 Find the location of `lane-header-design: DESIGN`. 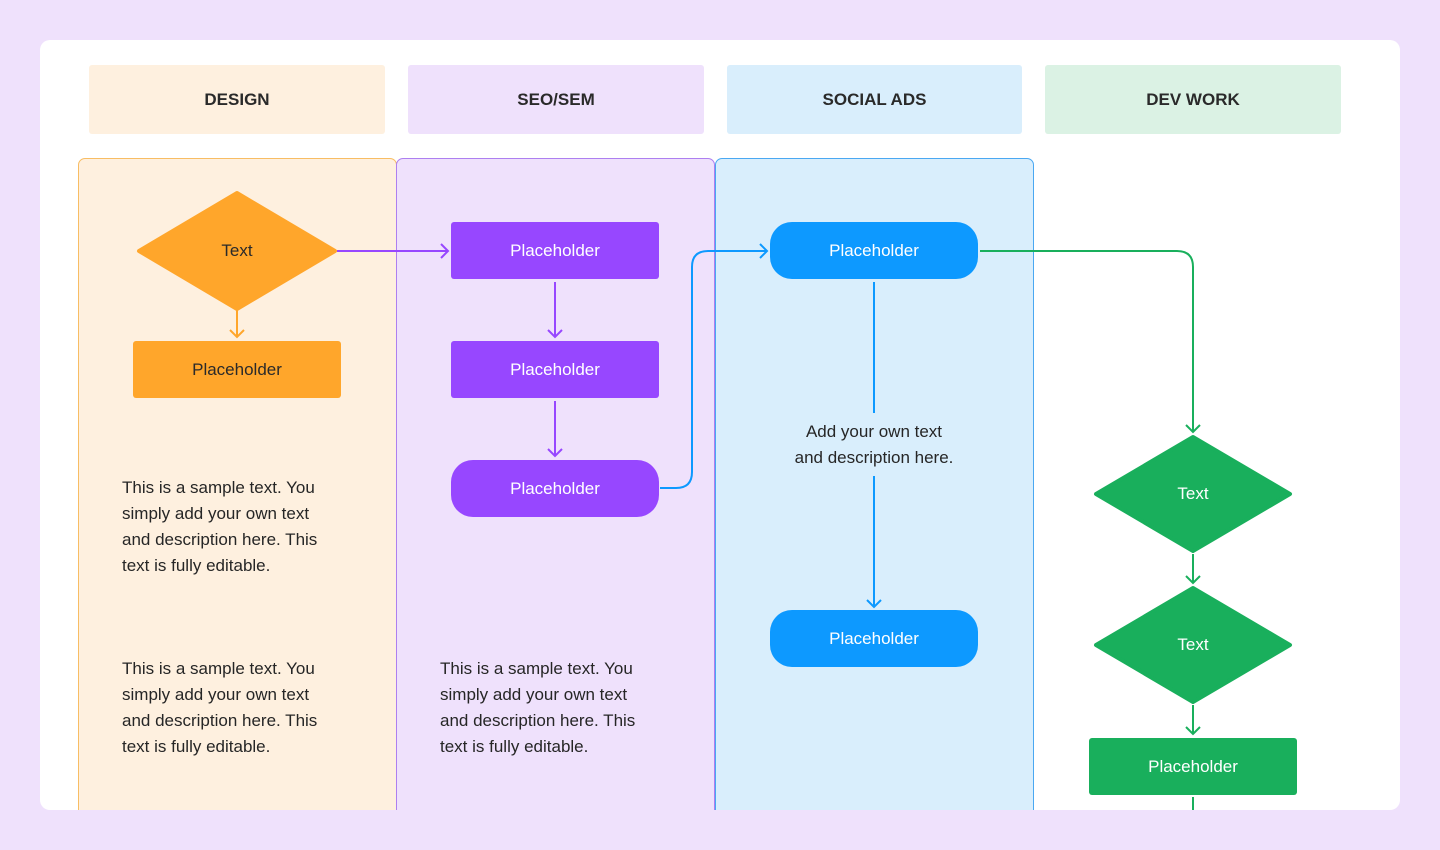

lane-header-design: DESIGN is located at coordinates (237, 99).